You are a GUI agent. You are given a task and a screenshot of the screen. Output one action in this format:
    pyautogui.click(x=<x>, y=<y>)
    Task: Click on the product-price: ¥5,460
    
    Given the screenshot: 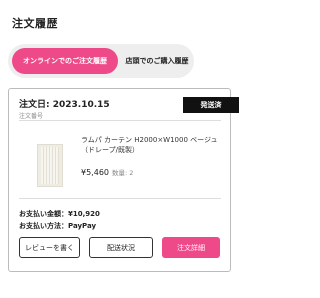 What is the action you would take?
    pyautogui.click(x=95, y=172)
    